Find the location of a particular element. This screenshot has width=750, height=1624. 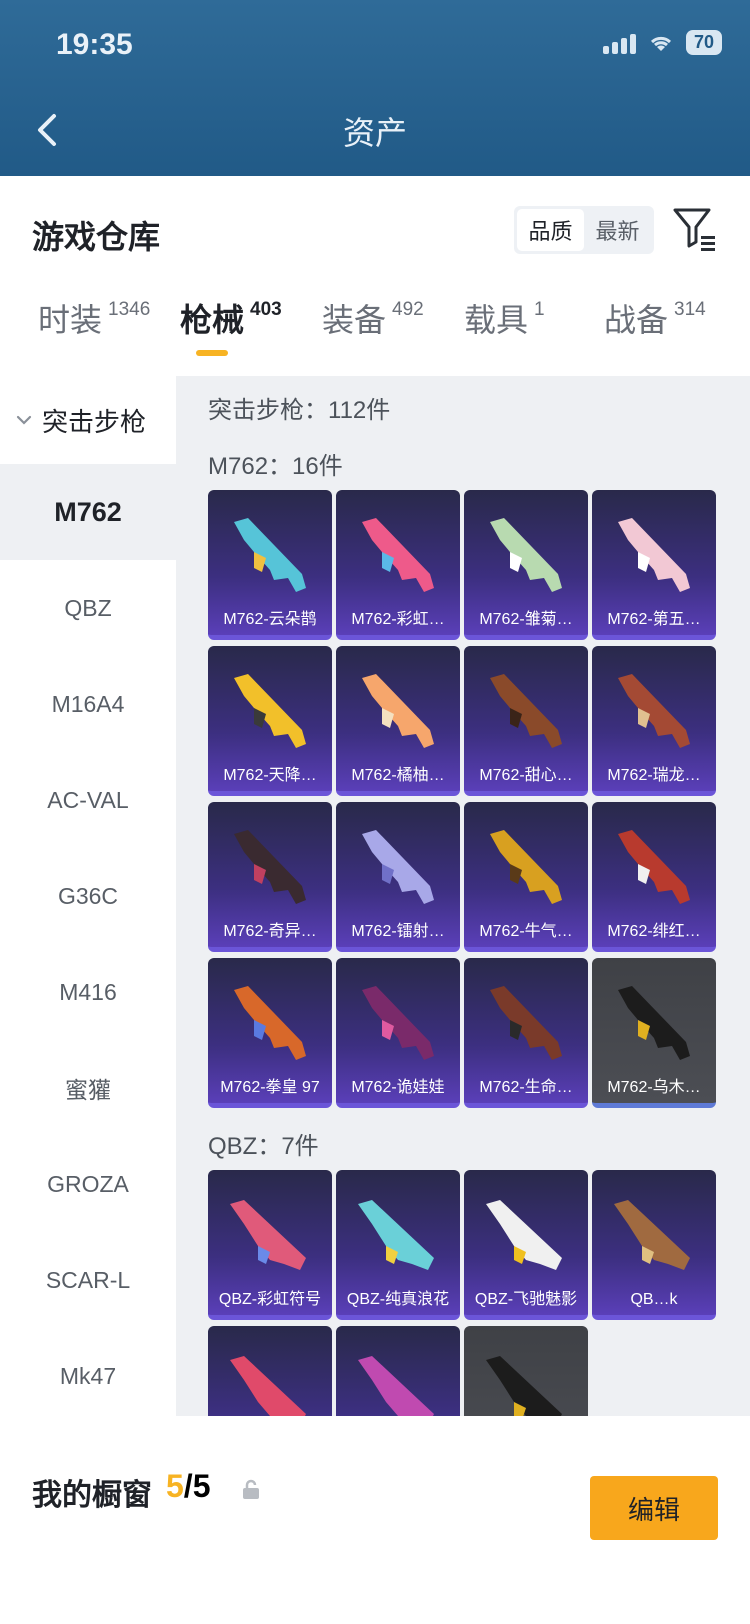

sidebar-item-g36c: G36C is located at coordinates (88, 896).